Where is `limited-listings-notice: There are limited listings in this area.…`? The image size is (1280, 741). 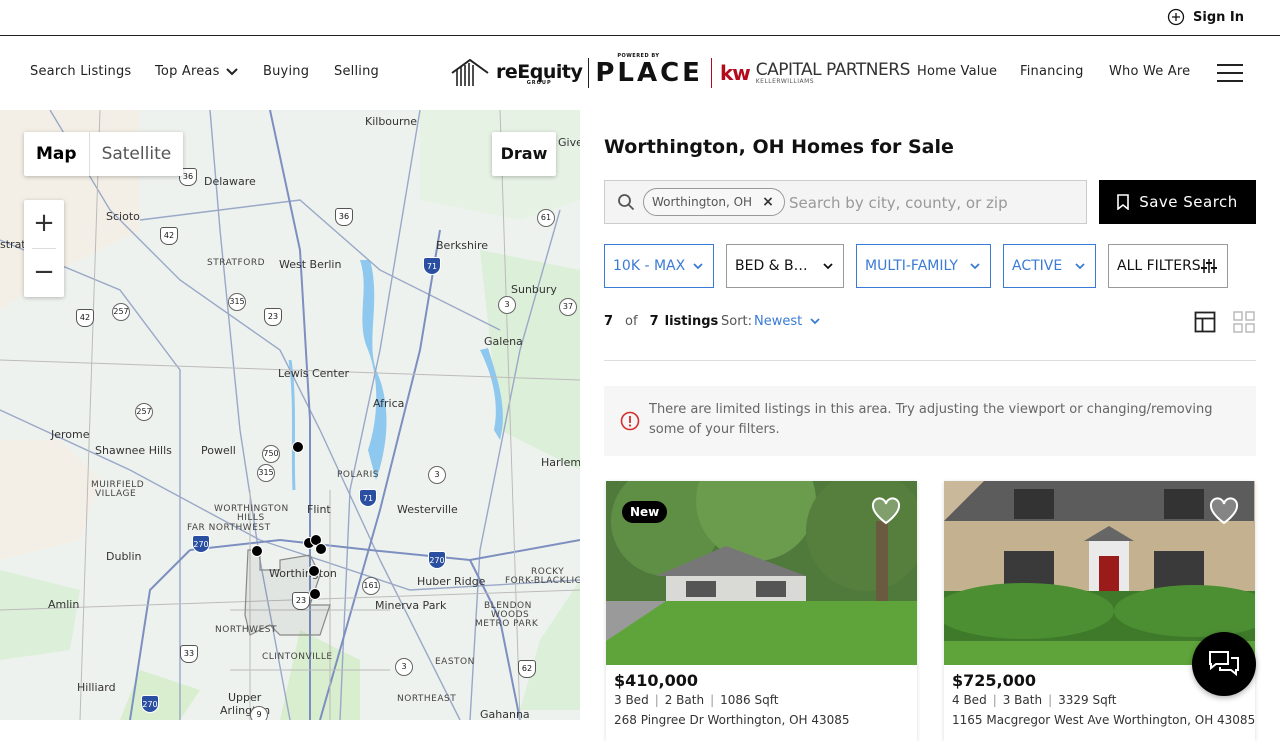 limited-listings-notice: There are limited listings in this area.… is located at coordinates (930, 421).